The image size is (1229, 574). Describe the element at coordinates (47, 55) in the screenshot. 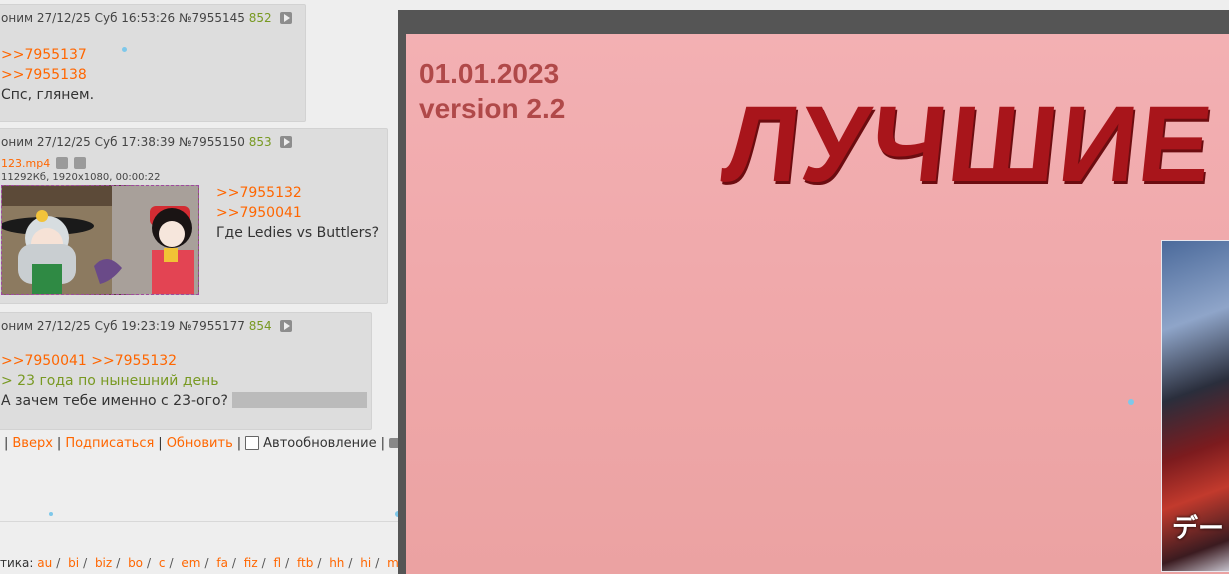

I see `reply-link: >>7955137` at that location.